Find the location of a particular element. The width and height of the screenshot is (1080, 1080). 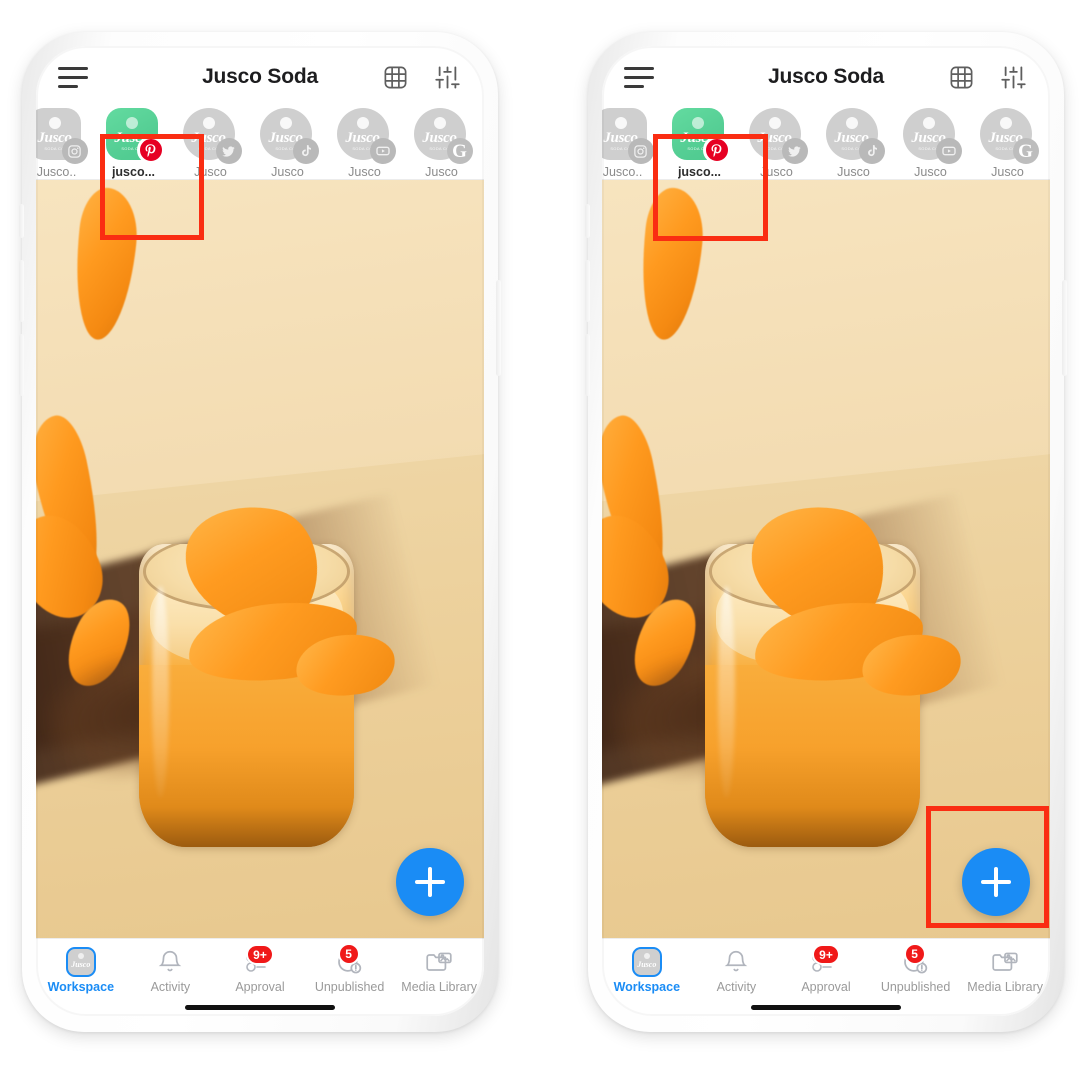

tab-label: Unpublished is located at coordinates (349, 987).